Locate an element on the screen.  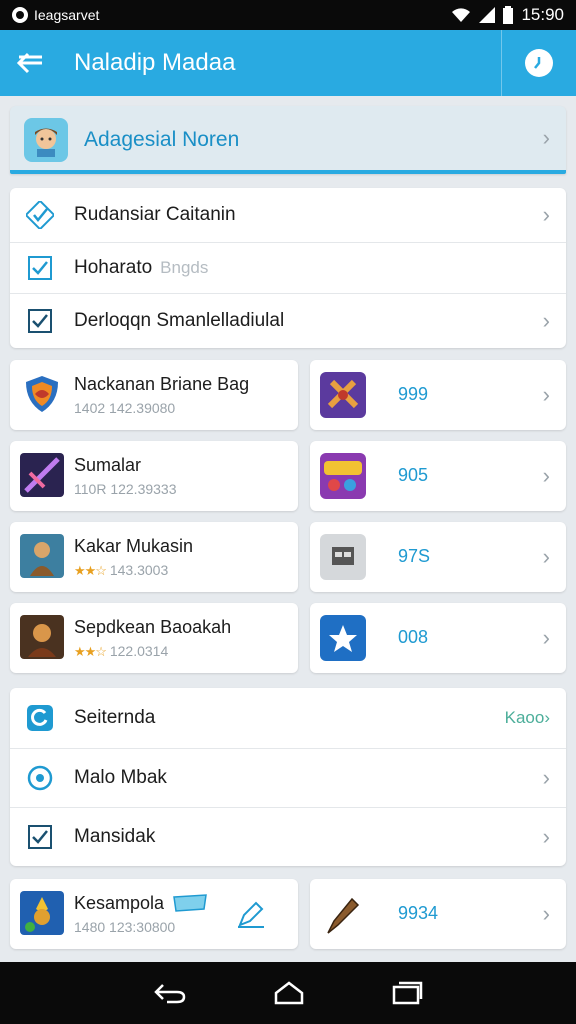
page-title: Naladip Madaa is located at coordinates (155, 62).